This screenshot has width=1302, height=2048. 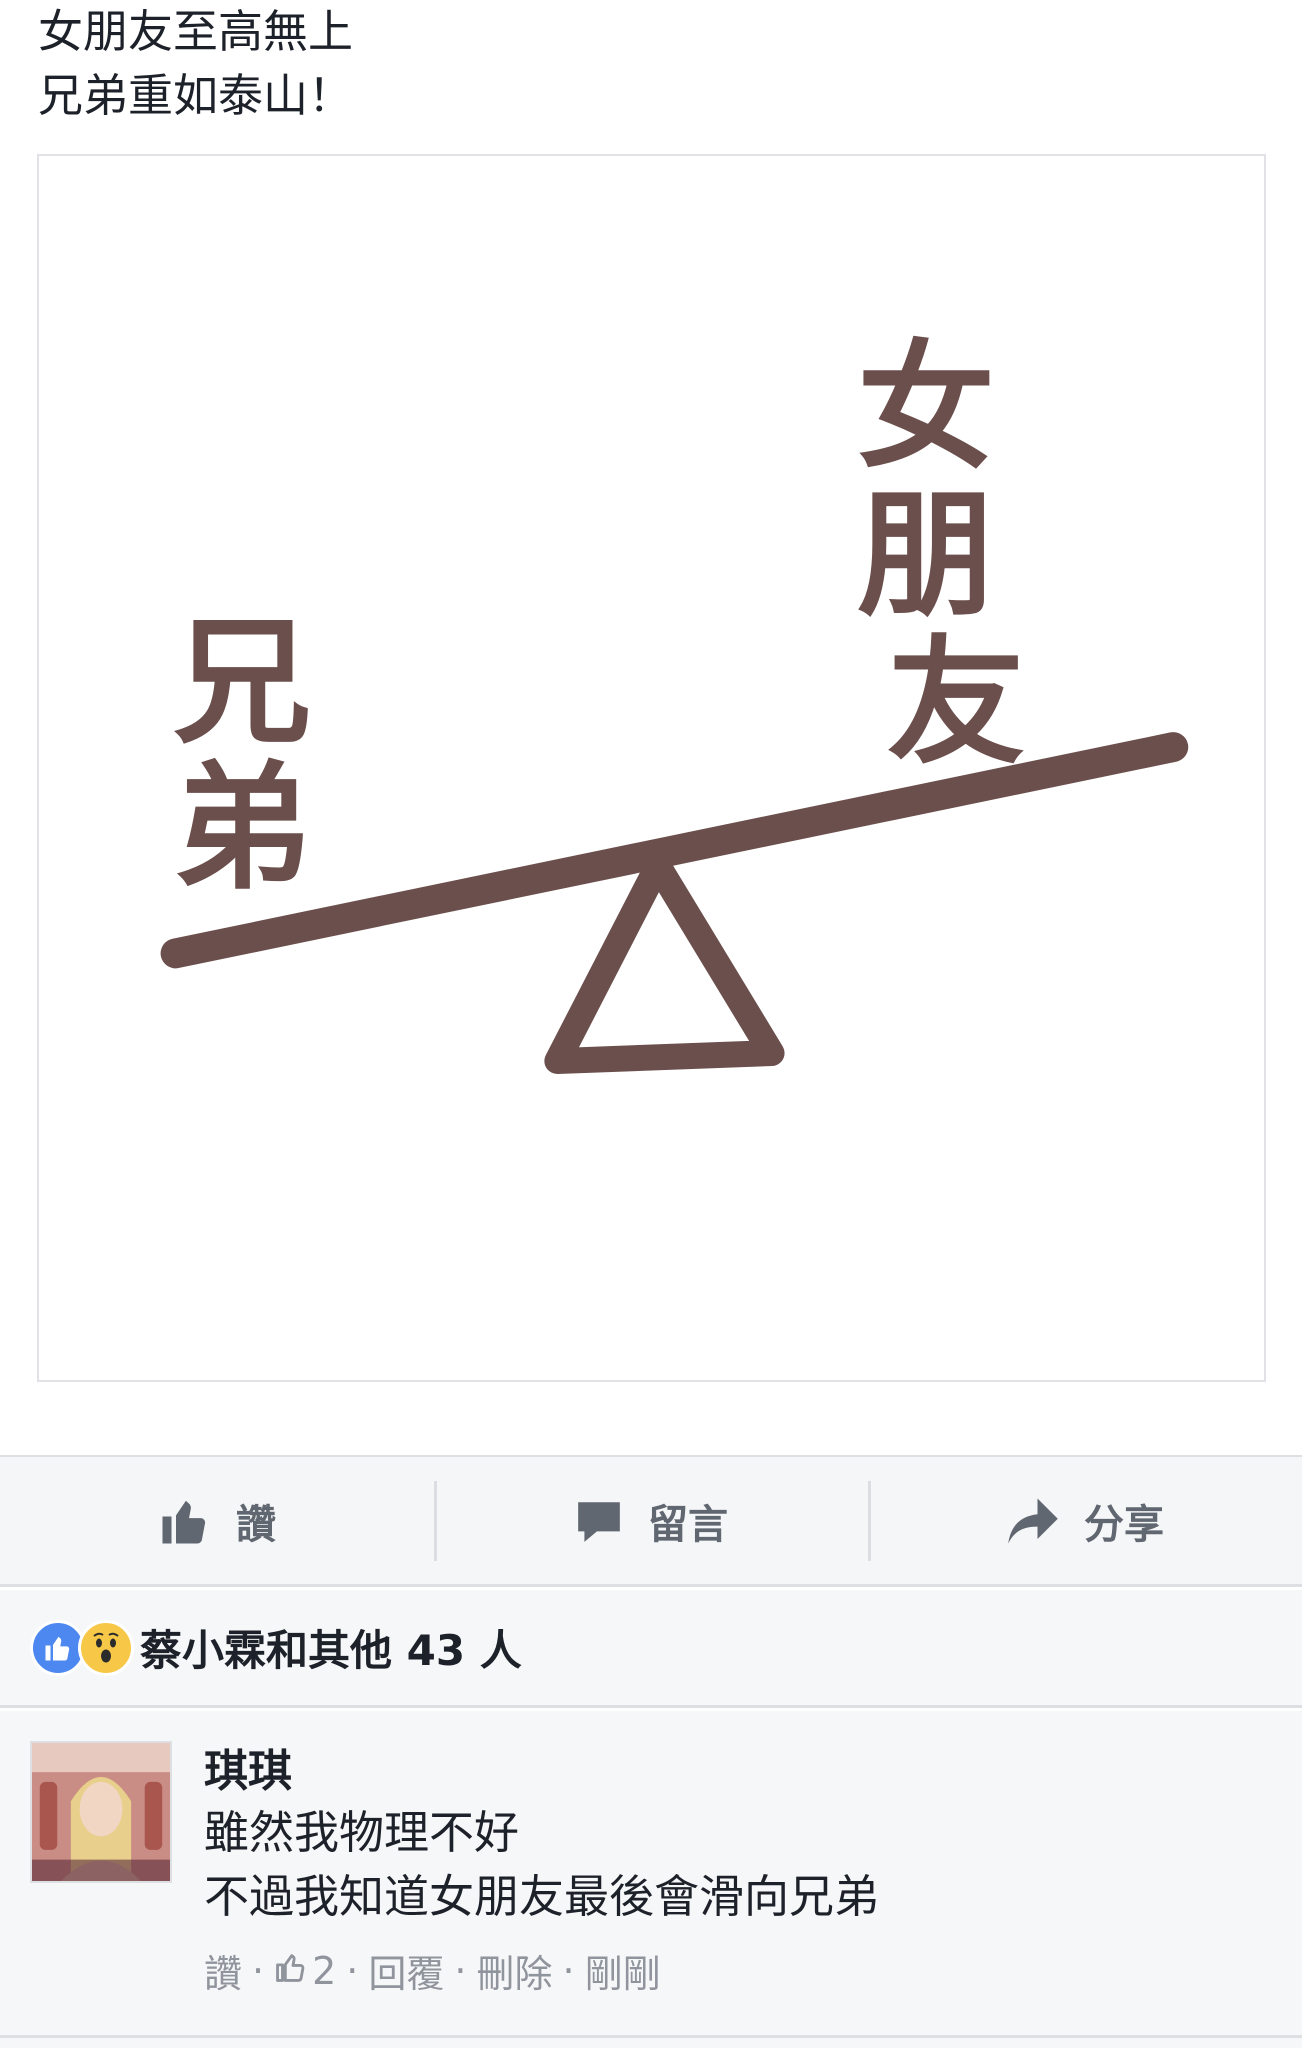 I want to click on post-action-bar: 讚 留言 分享, so click(x=651, y=1521).